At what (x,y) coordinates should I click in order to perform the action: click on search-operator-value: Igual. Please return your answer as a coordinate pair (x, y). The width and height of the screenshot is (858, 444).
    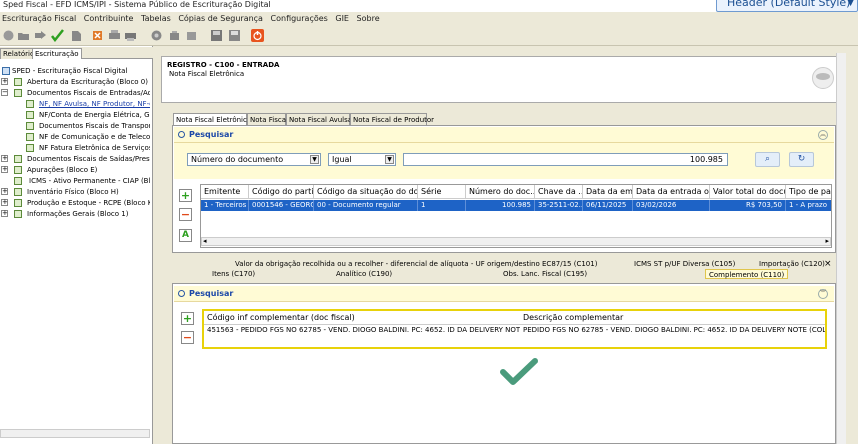
    Looking at the image, I should click on (342, 159).